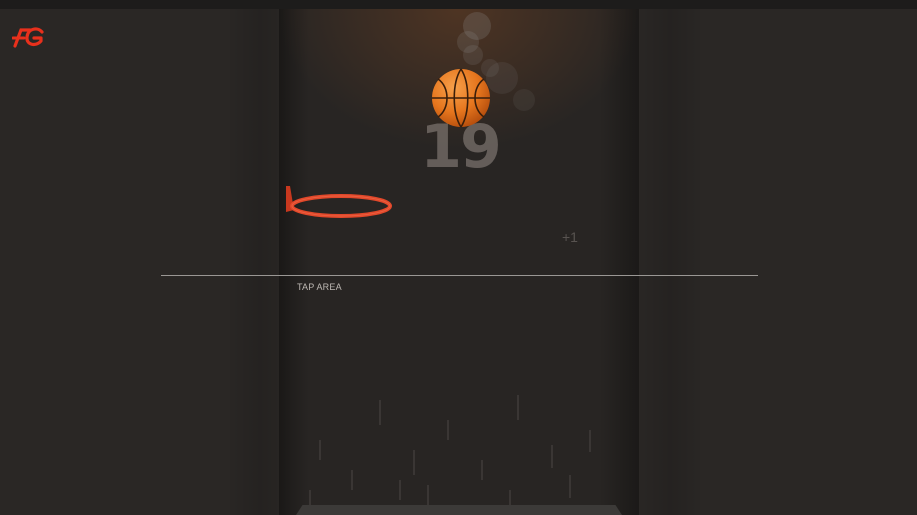 This screenshot has width=917, height=515. Describe the element at coordinates (458, 4) in the screenshot. I see `top-bar` at that location.